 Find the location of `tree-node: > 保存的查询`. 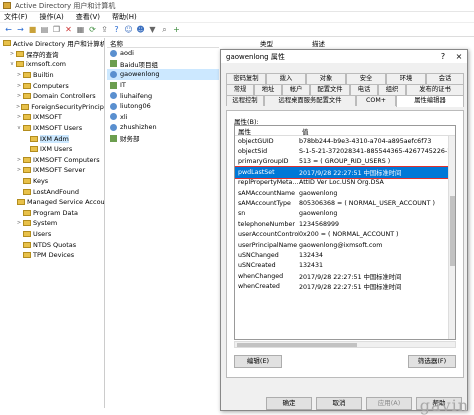

tree-node: > 保存的查询 is located at coordinates (52, 54).